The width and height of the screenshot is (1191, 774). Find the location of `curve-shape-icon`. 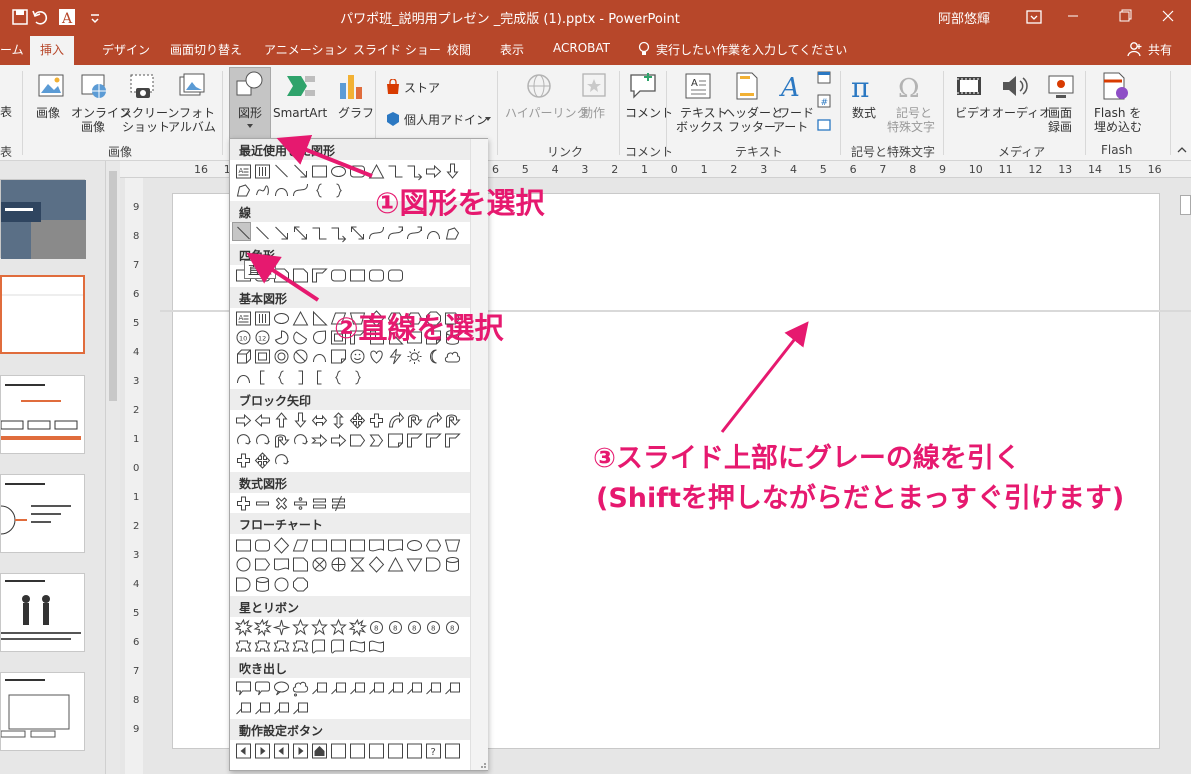

curve-shape-icon is located at coordinates (300, 190).